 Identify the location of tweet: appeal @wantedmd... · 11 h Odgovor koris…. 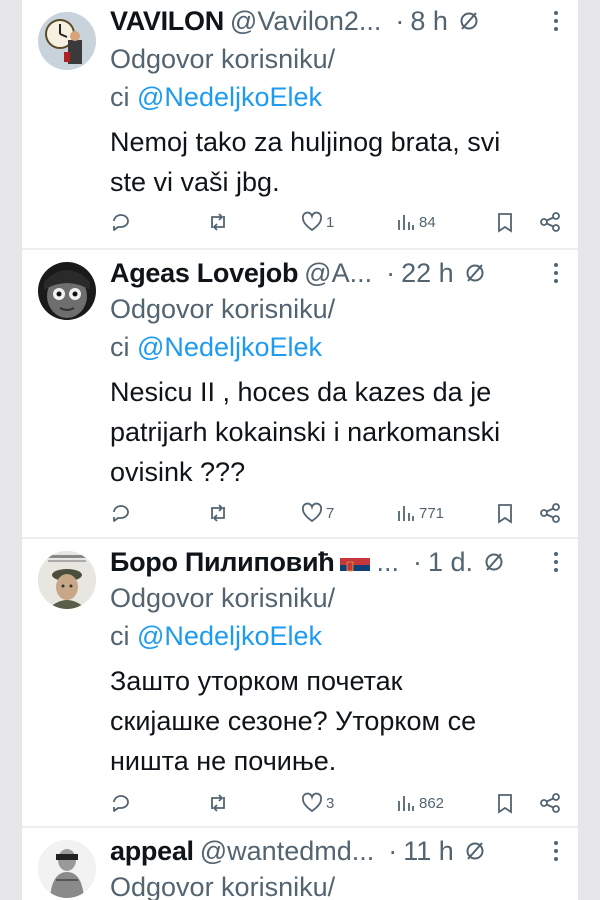
(300, 864).